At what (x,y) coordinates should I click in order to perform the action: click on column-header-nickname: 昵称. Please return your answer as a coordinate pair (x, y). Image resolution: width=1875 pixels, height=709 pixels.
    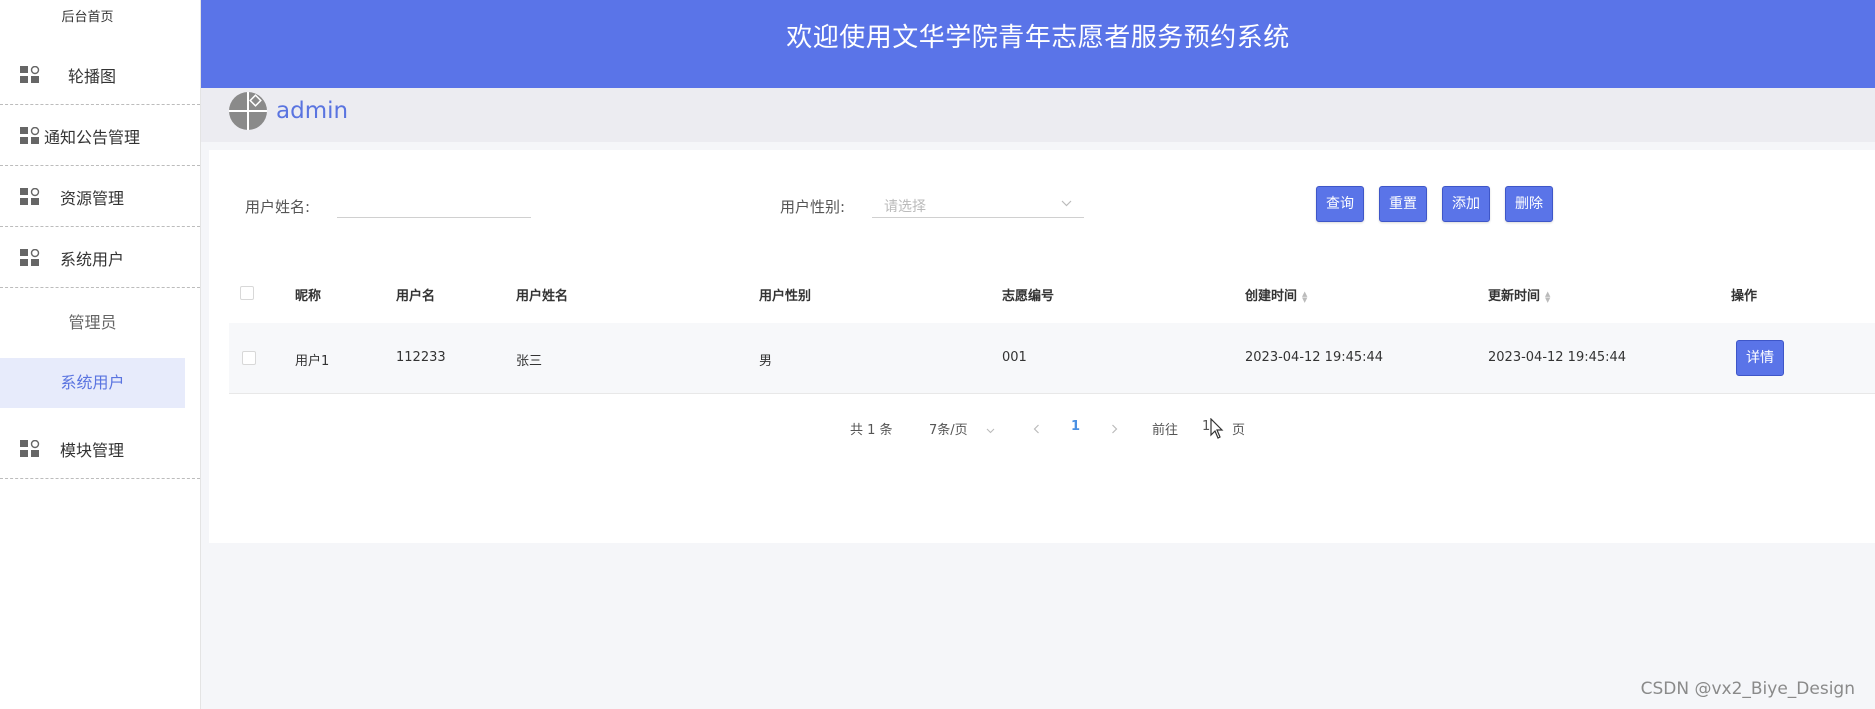
    Looking at the image, I should click on (308, 296).